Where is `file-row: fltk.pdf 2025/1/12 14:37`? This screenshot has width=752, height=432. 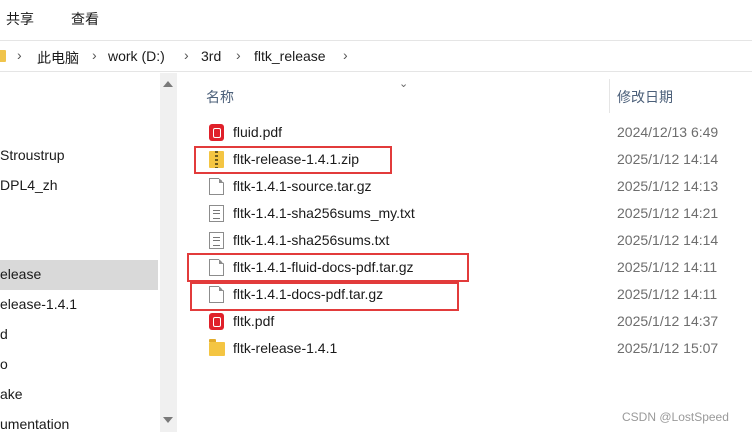 file-row: fltk.pdf 2025/1/12 14:37 is located at coordinates (464, 321).